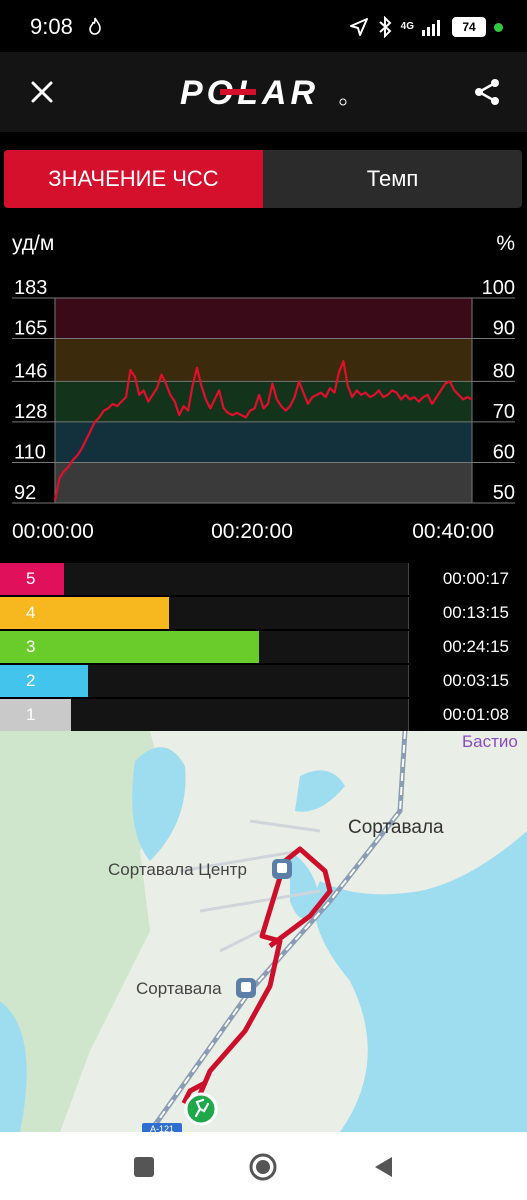  I want to click on x-tick-label: 00:40:00, so click(453, 531).